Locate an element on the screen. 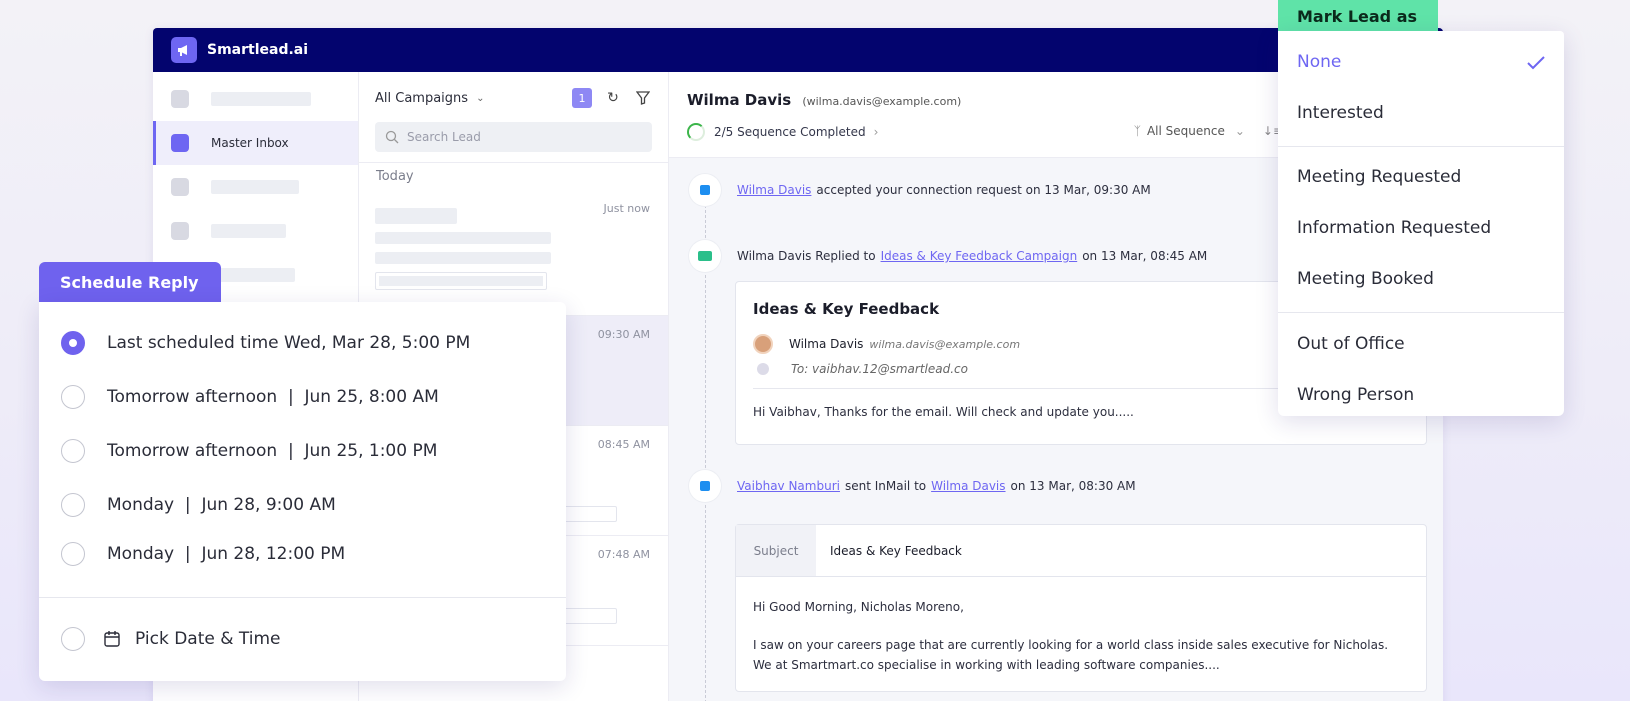 Image resolution: width=1630 pixels, height=701 pixels. sequence-progress-label: 2/5 Sequence Completed is located at coordinates (790, 132).